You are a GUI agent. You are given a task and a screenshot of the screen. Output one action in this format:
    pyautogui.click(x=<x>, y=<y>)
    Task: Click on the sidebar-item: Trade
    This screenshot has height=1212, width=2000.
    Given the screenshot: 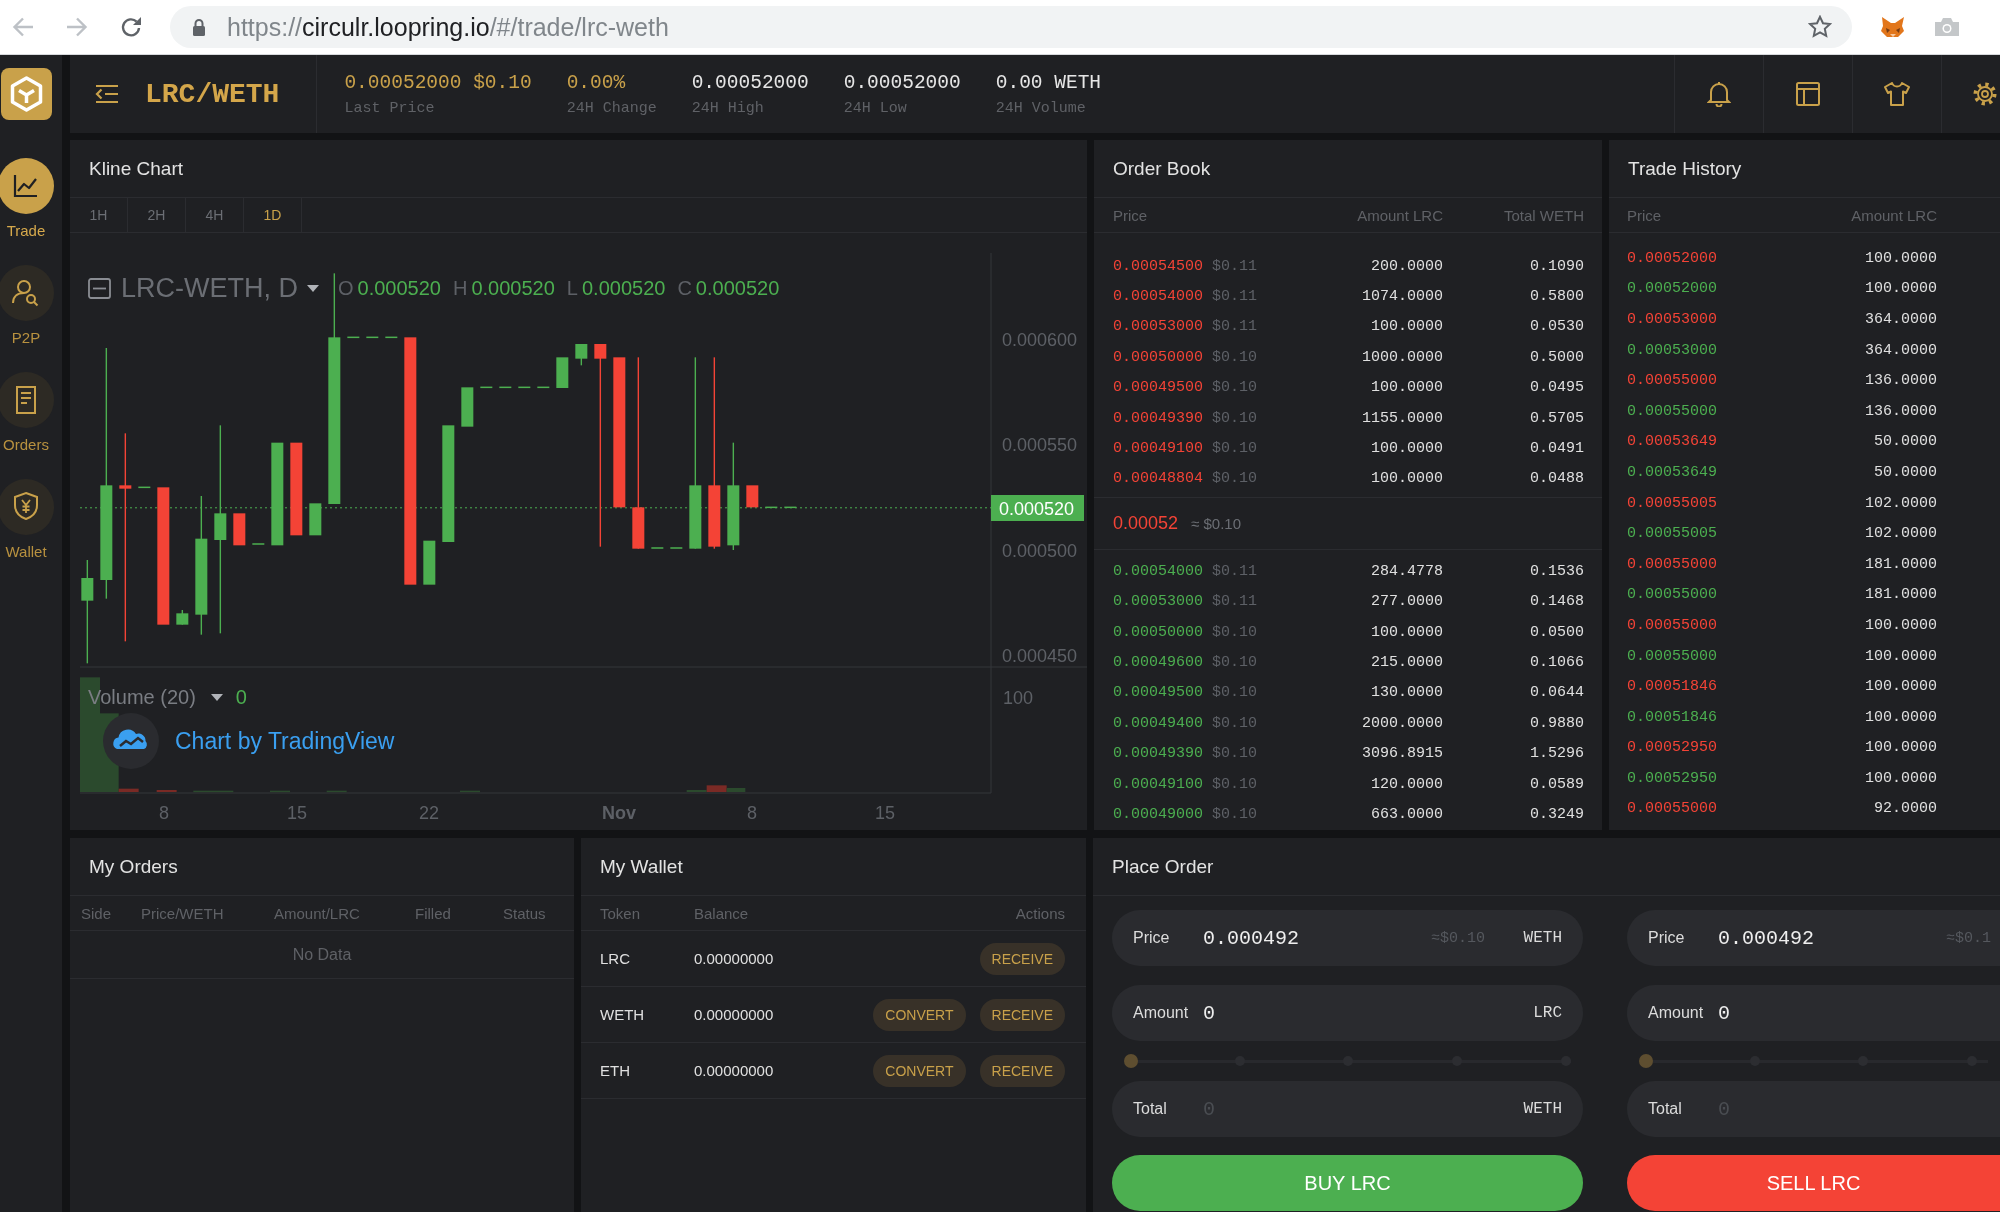 What is the action you would take?
    pyautogui.click(x=27, y=198)
    